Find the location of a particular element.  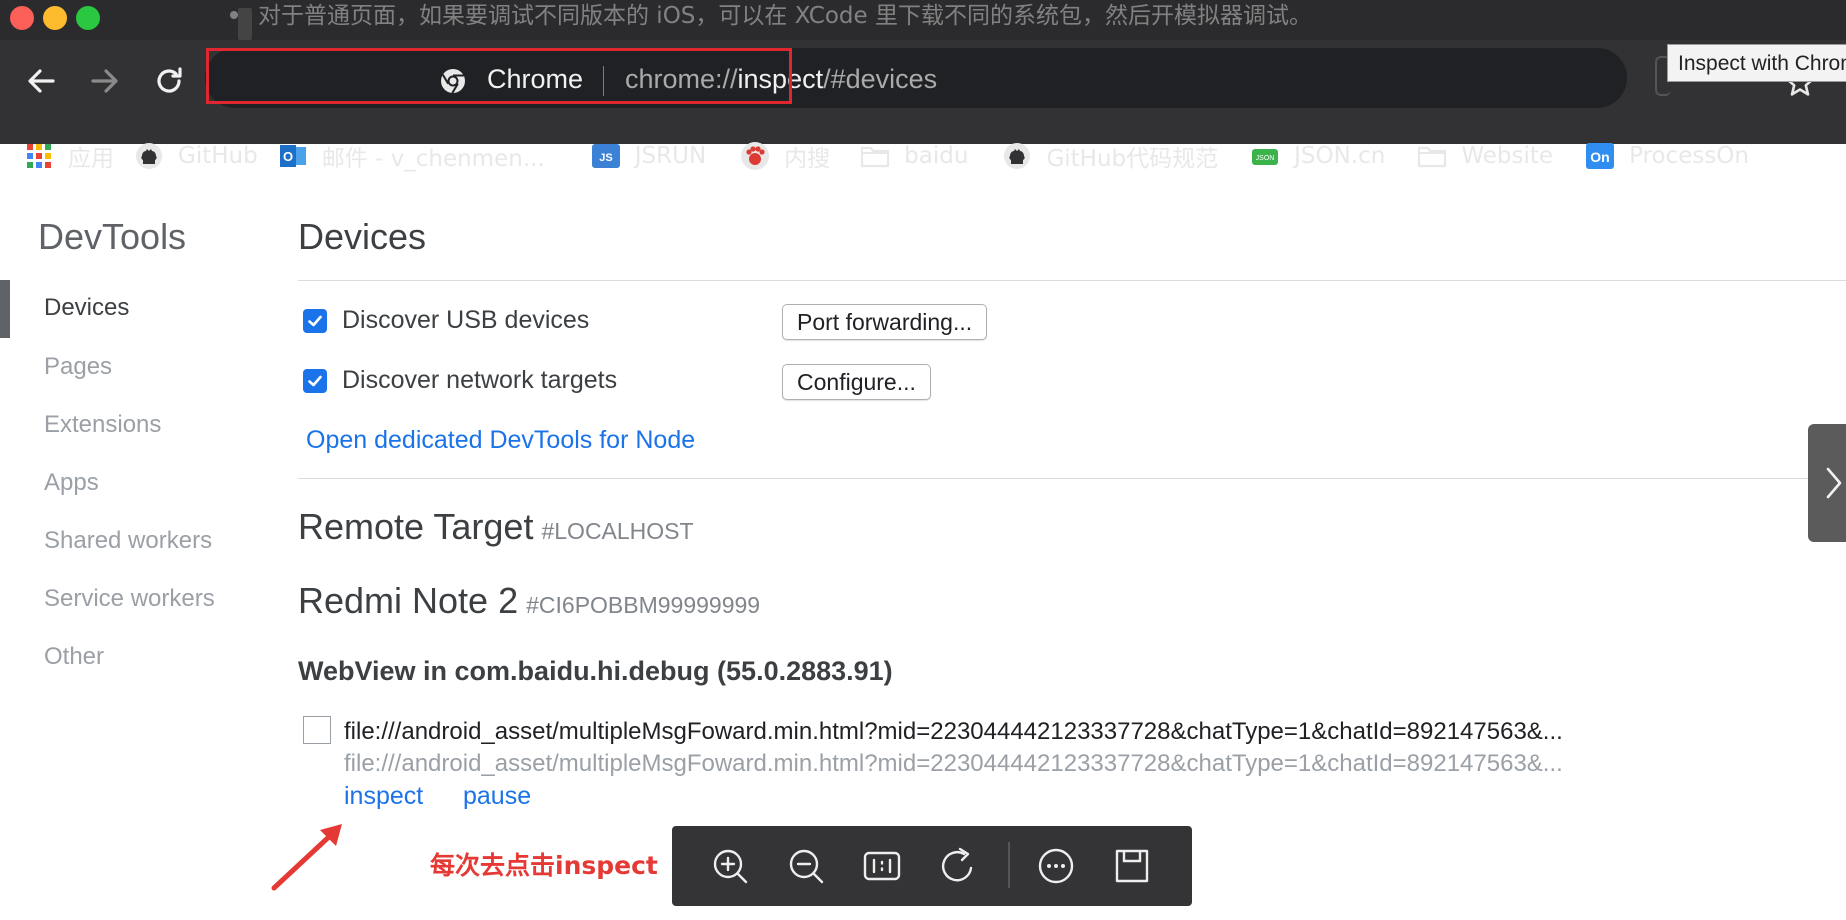

sidebar-item-devices: Devices is located at coordinates (86, 308).